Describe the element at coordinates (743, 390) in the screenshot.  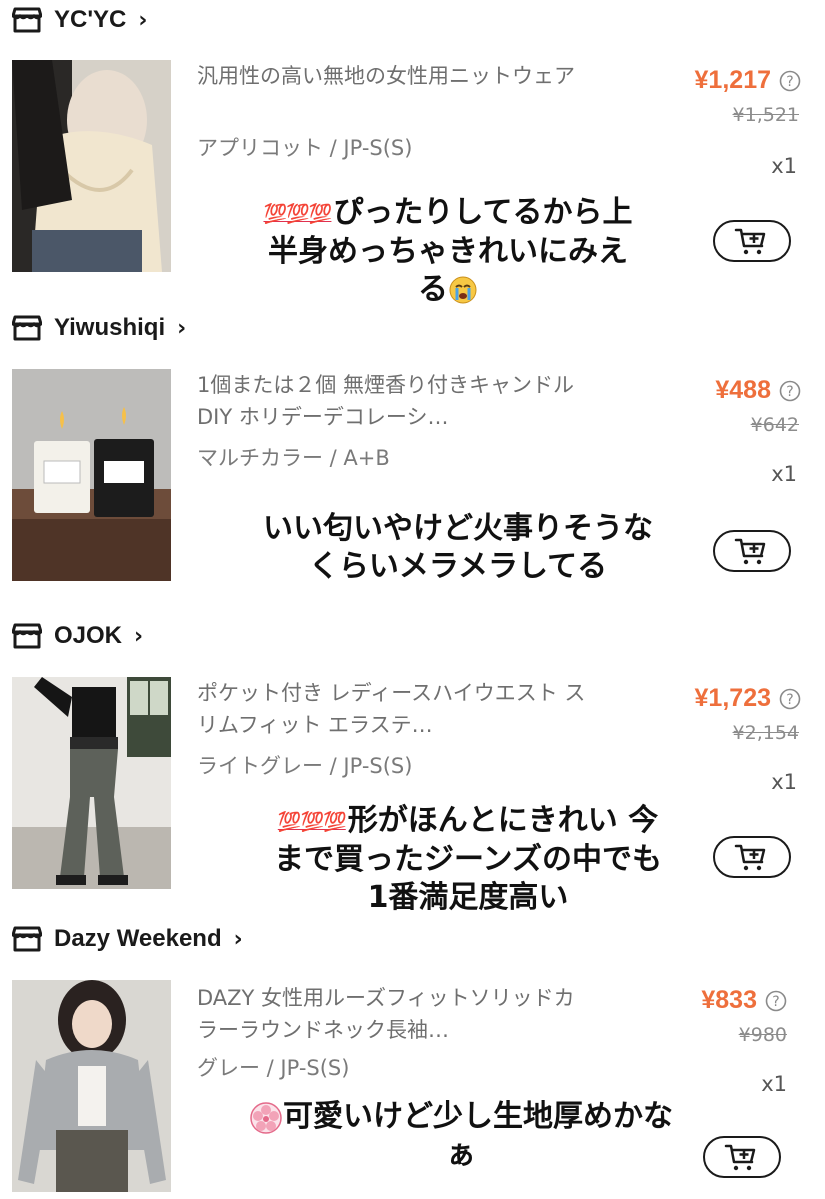
I see `product-price: ¥488` at that location.